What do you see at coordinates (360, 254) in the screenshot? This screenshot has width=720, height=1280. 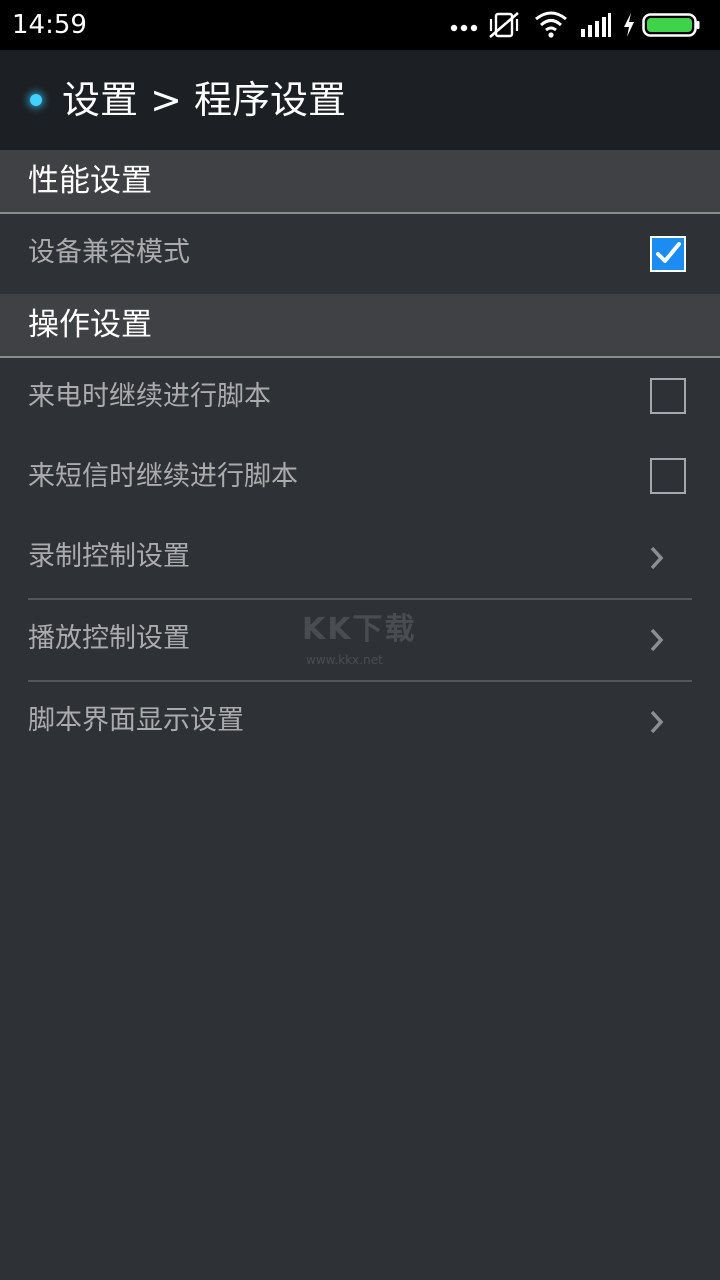 I see `setting-device-compat-mode: 设备兼容模式` at bounding box center [360, 254].